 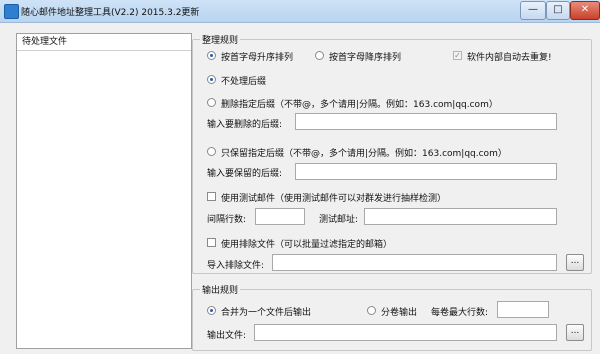 What do you see at coordinates (243, 80) in the screenshot?
I see `no-suffix-label: 不处理后缀` at bounding box center [243, 80].